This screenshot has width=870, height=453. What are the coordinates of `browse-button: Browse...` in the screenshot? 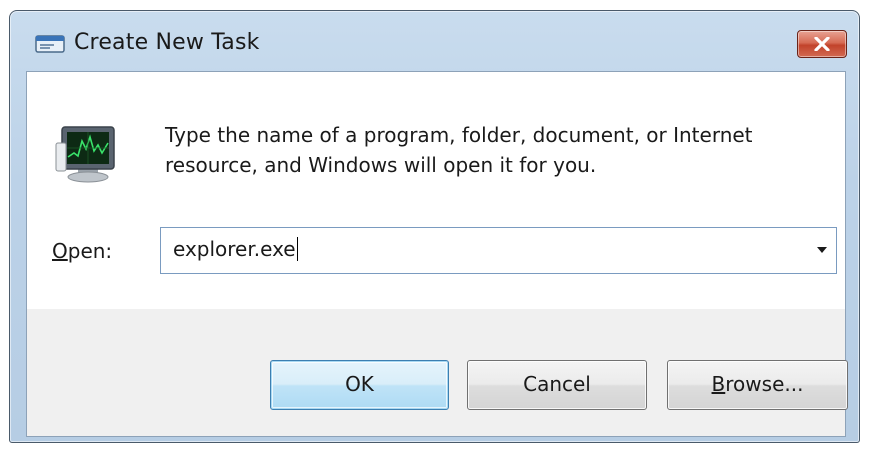 It's located at (757, 385).